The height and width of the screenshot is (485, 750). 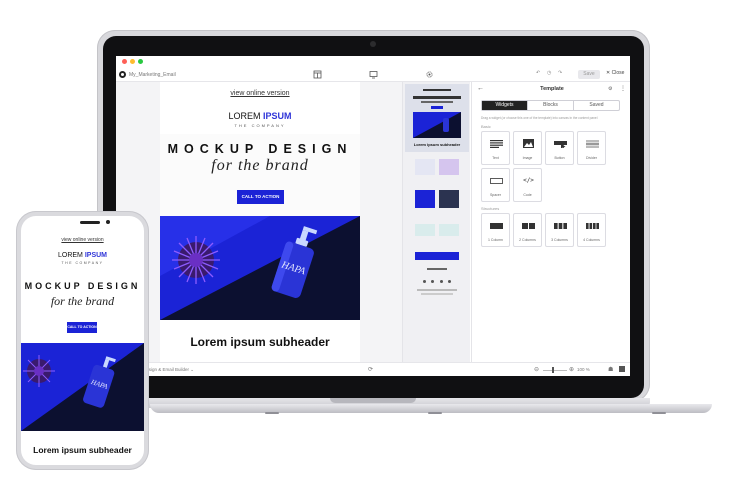 I want to click on close-window-button, so click(x=124, y=61).